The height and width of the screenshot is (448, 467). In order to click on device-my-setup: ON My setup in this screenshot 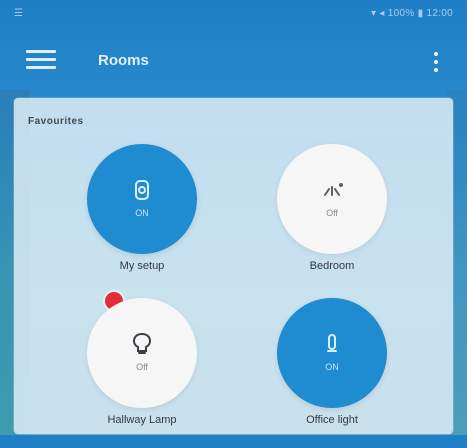, I will do `click(142, 219)`.